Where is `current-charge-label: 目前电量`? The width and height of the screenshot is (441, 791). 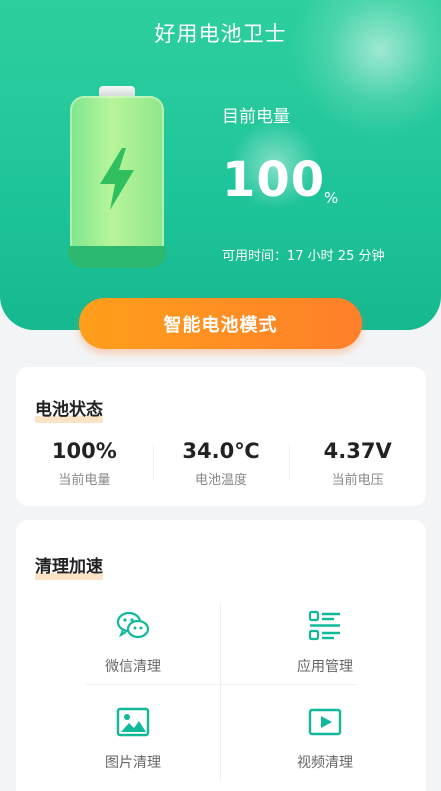 current-charge-label: 目前电量 is located at coordinates (256, 117).